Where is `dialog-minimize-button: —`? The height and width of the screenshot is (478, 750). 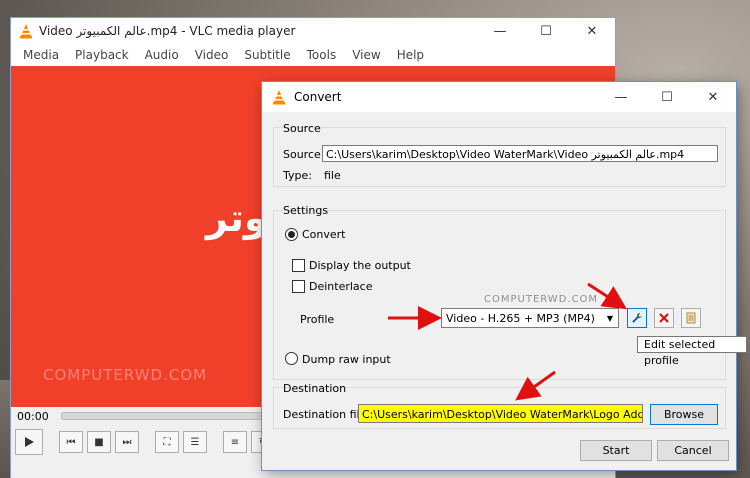 dialog-minimize-button: — is located at coordinates (621, 97).